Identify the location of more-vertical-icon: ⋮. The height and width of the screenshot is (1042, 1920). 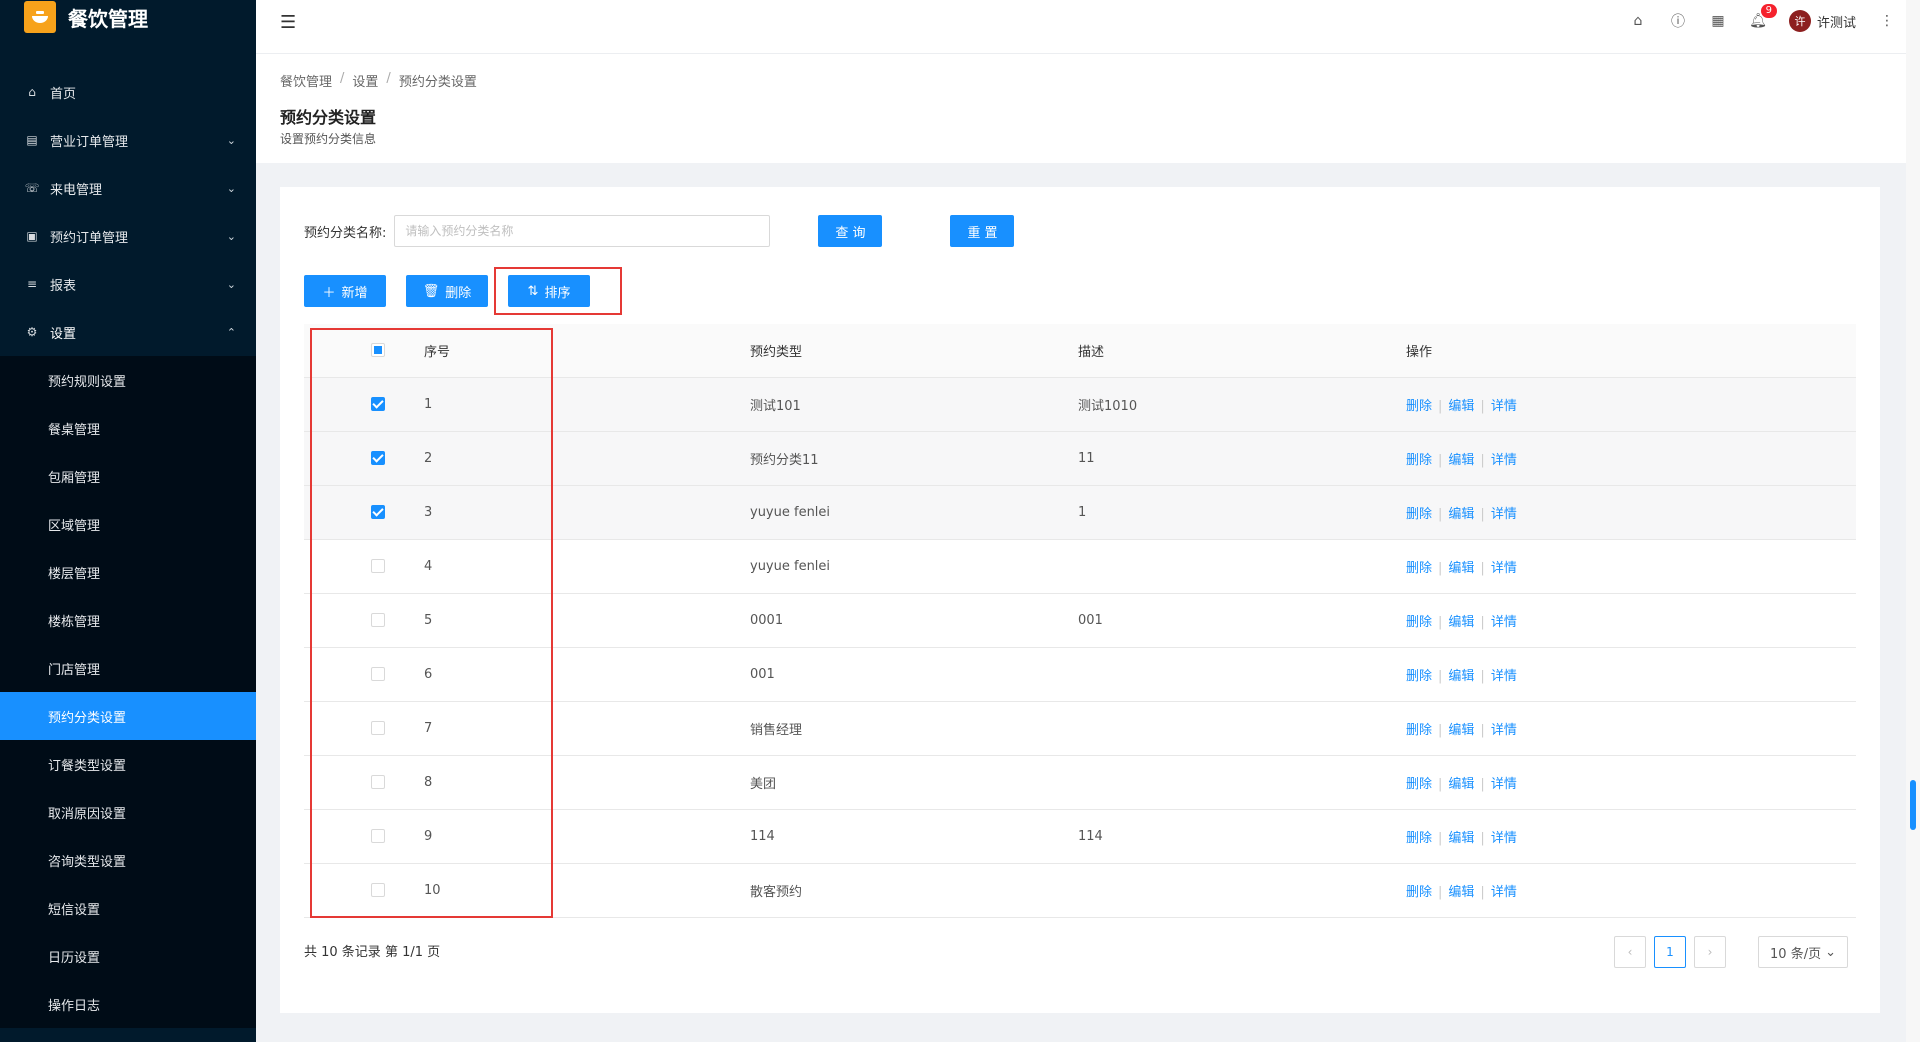
(1887, 21).